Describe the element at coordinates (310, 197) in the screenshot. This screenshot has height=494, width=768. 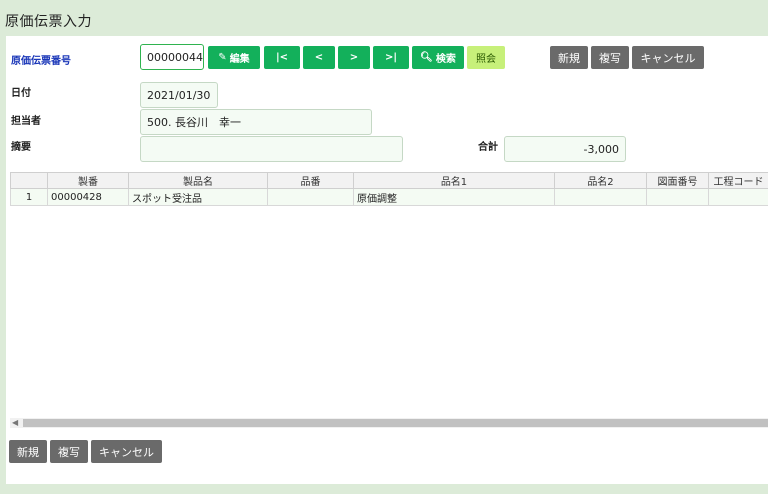
I see `cell-item-no` at that location.